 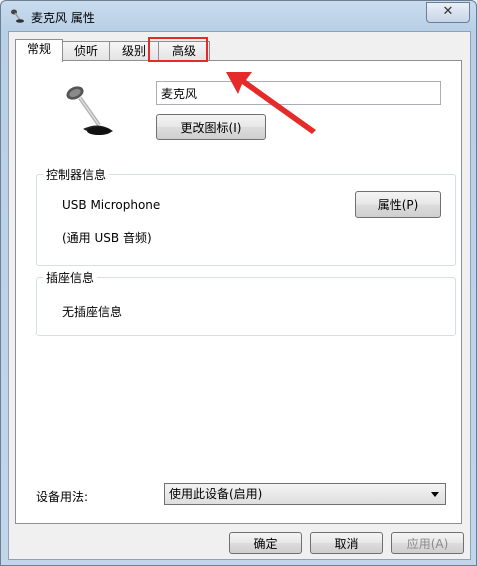 I want to click on tab-listen: 侦听, so click(x=86, y=51).